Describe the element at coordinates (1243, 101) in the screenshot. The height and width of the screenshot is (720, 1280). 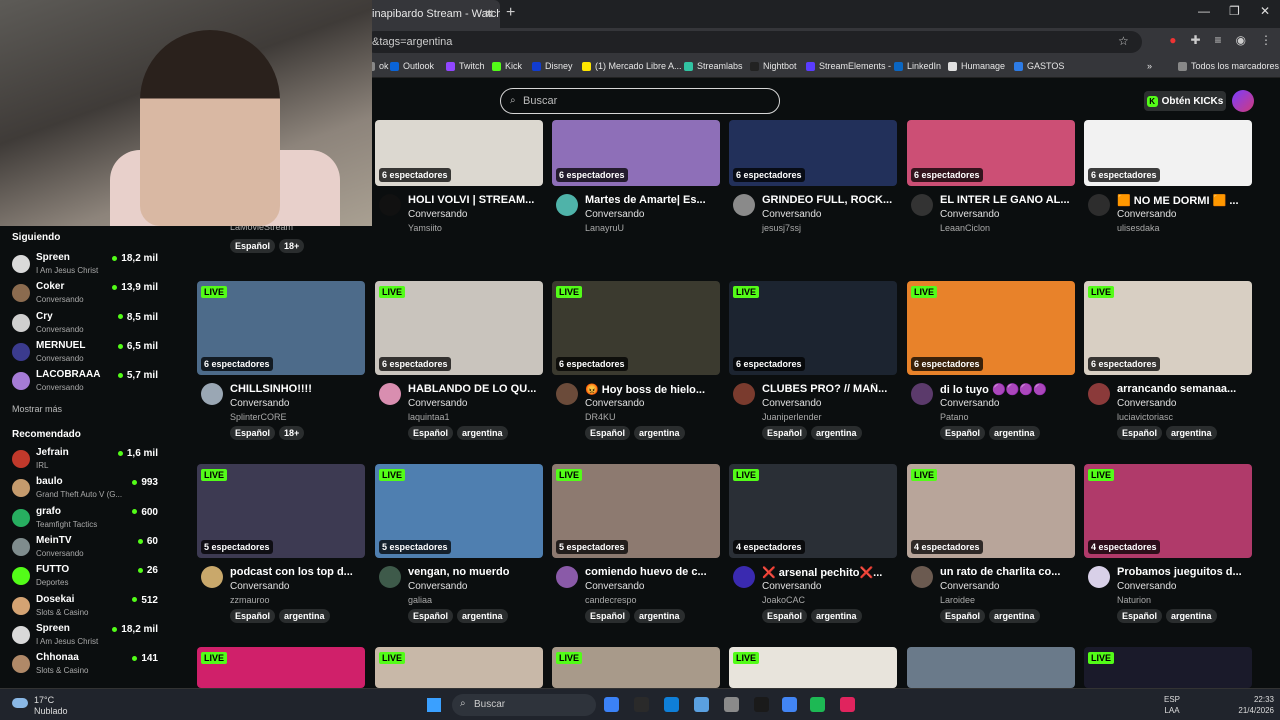
I see `user-avatar` at that location.